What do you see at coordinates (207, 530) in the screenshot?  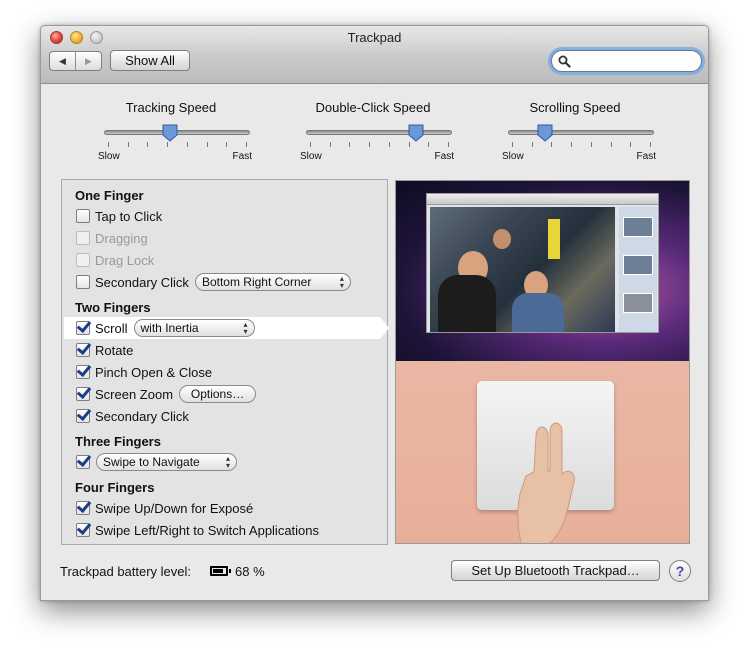 I see `switch-apps-label: Swipe Left/Right to Switch Applications` at bounding box center [207, 530].